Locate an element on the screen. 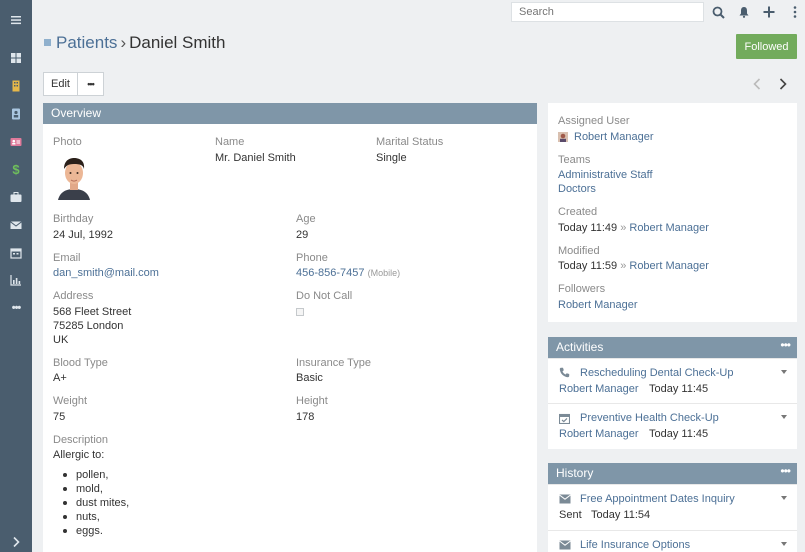 This screenshot has width=805, height=552. briefcase-icon is located at coordinates (16, 197).